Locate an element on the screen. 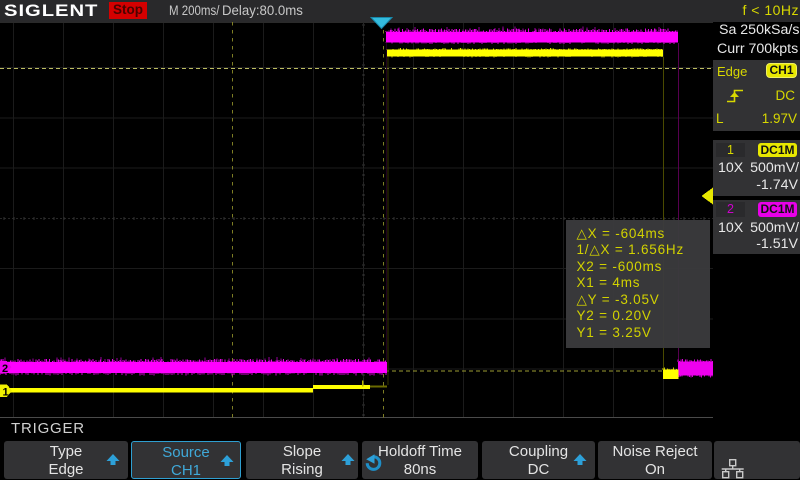  svg-text: 2 is located at coordinates (5, 369).